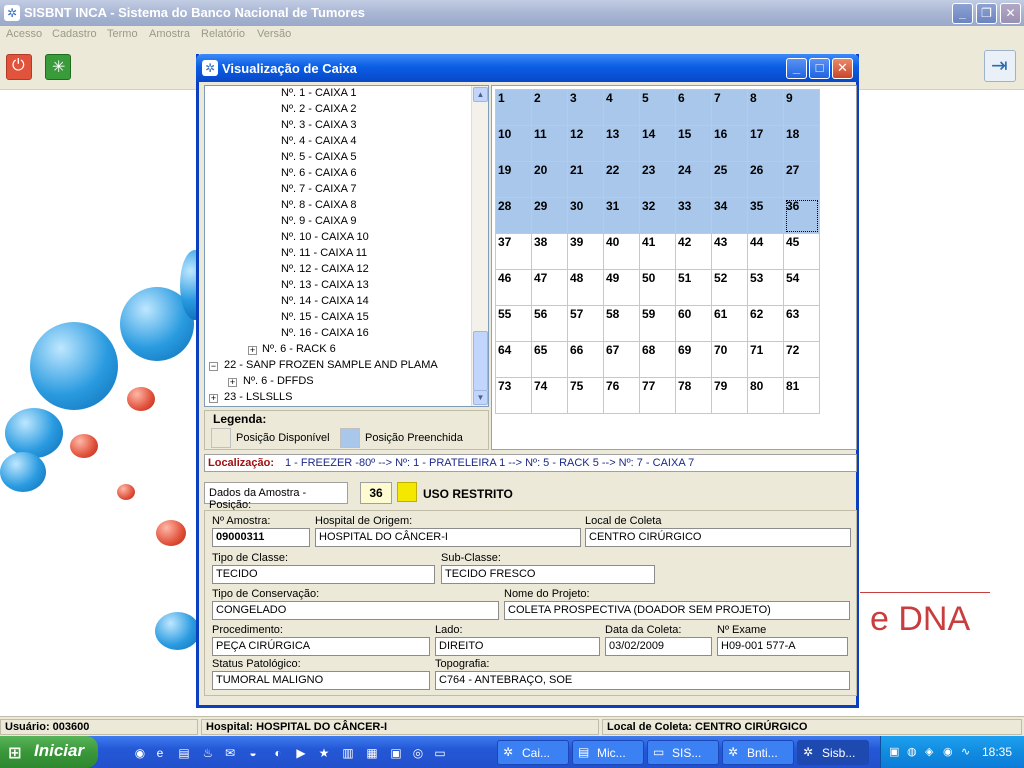 Image resolution: width=1024 pixels, height=768 pixels. What do you see at coordinates (912, 751) in the screenshot?
I see `tray-icon: ◍` at bounding box center [912, 751].